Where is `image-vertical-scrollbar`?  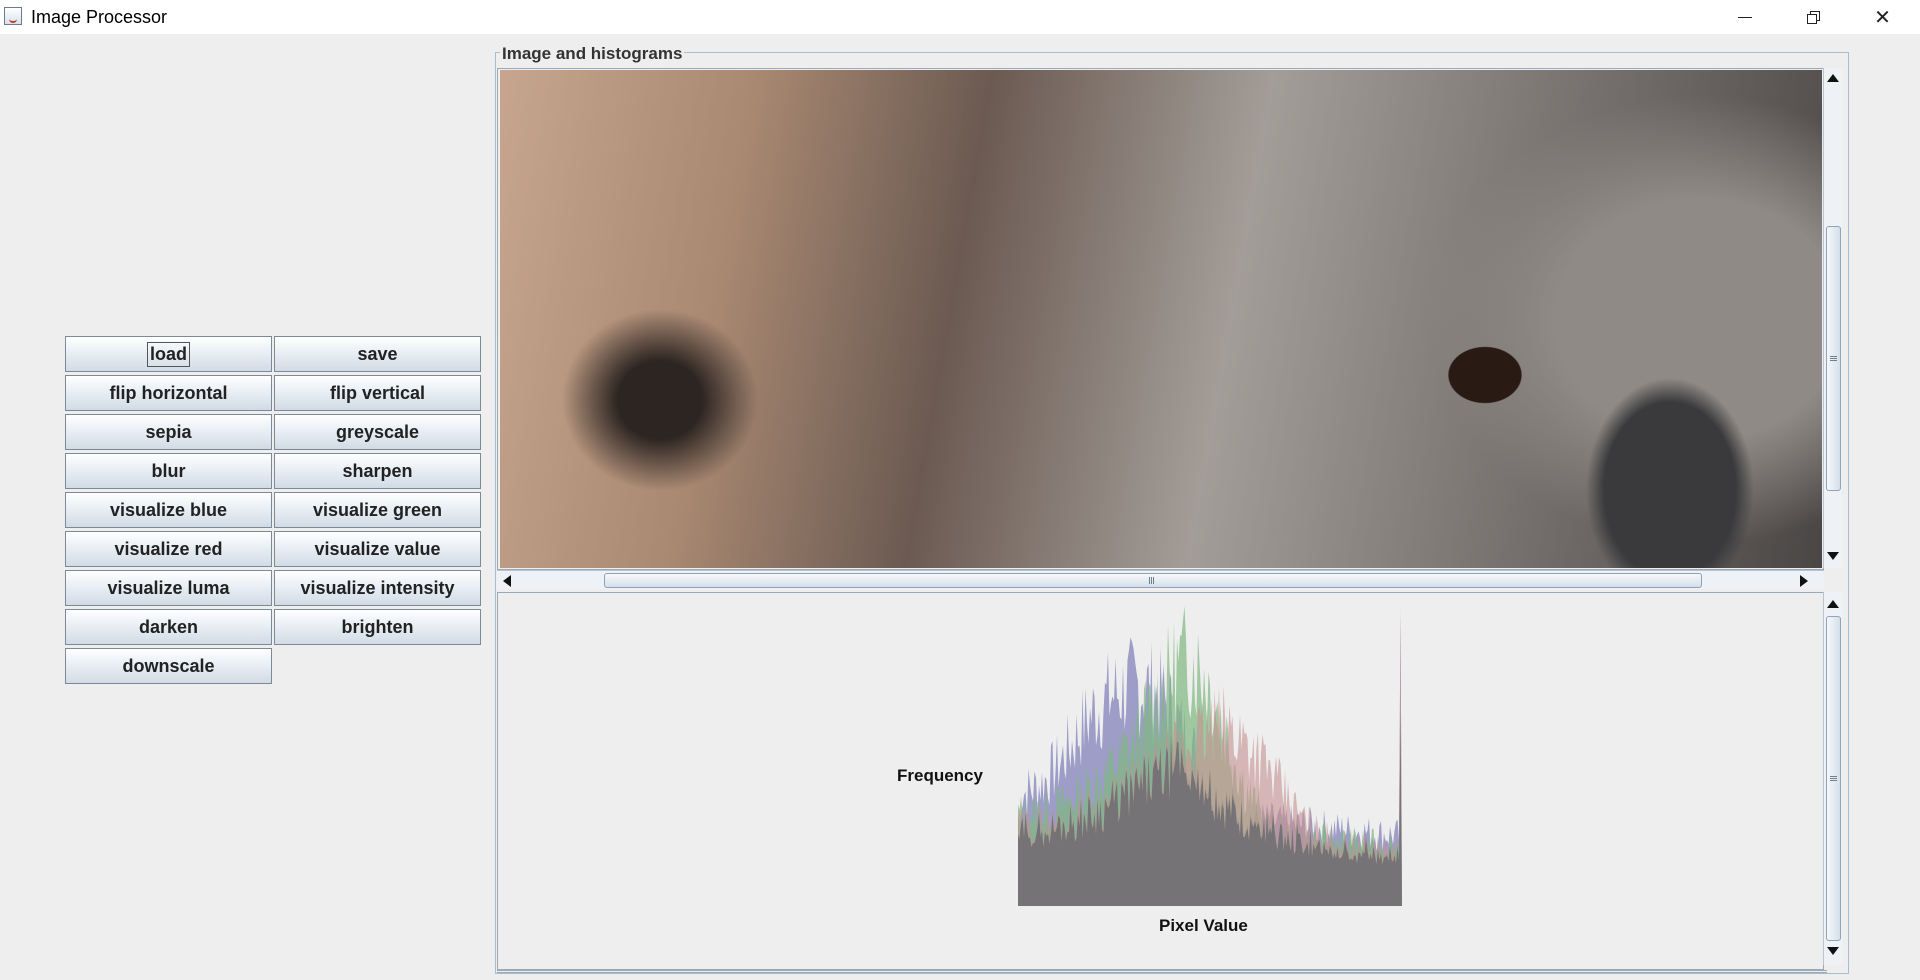 image-vertical-scrollbar is located at coordinates (1832, 318).